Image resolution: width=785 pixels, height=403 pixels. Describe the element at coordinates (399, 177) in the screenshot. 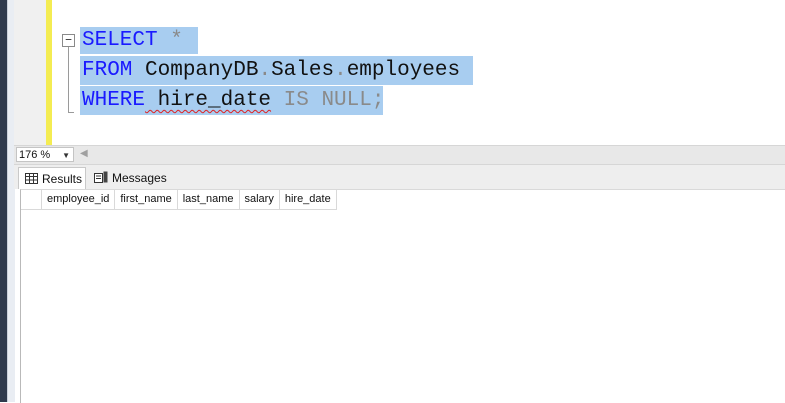

I see `results-tabbar: Results Messages` at that location.